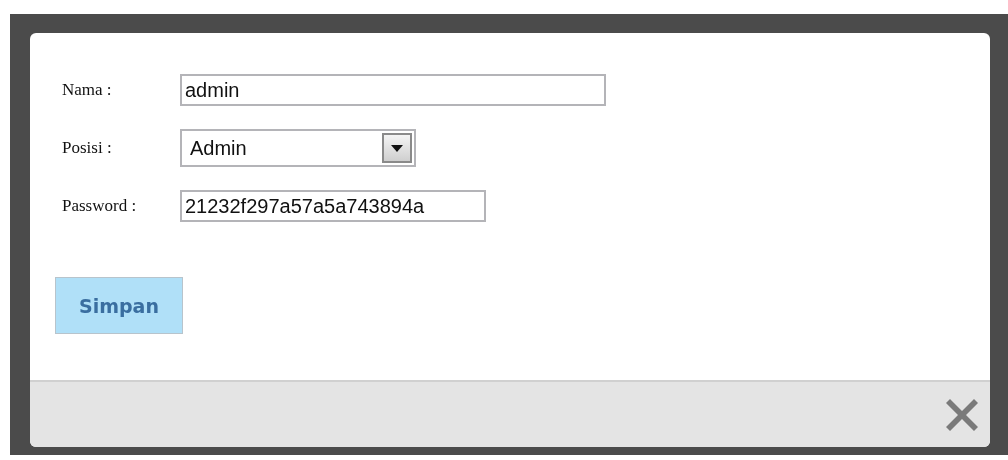  Describe the element at coordinates (962, 414) in the screenshot. I see `close-icon` at that location.